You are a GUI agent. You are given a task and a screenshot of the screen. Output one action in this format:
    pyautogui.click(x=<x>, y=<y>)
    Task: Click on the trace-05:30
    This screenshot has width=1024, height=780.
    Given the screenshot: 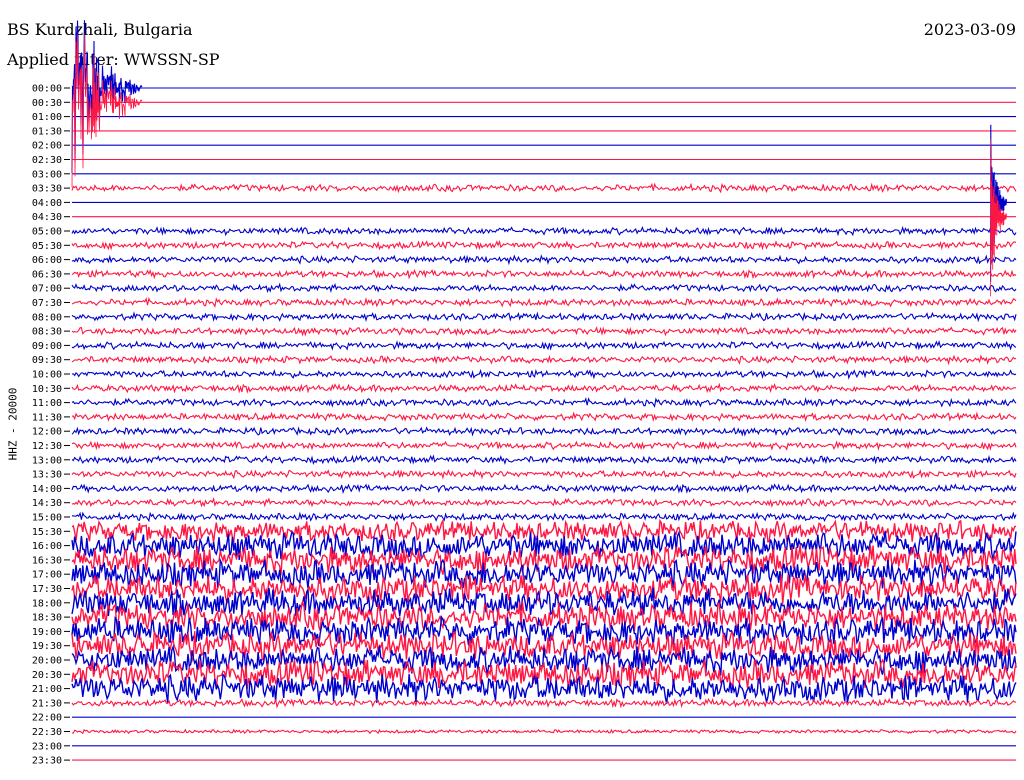 What is the action you would take?
    pyautogui.click(x=544, y=245)
    